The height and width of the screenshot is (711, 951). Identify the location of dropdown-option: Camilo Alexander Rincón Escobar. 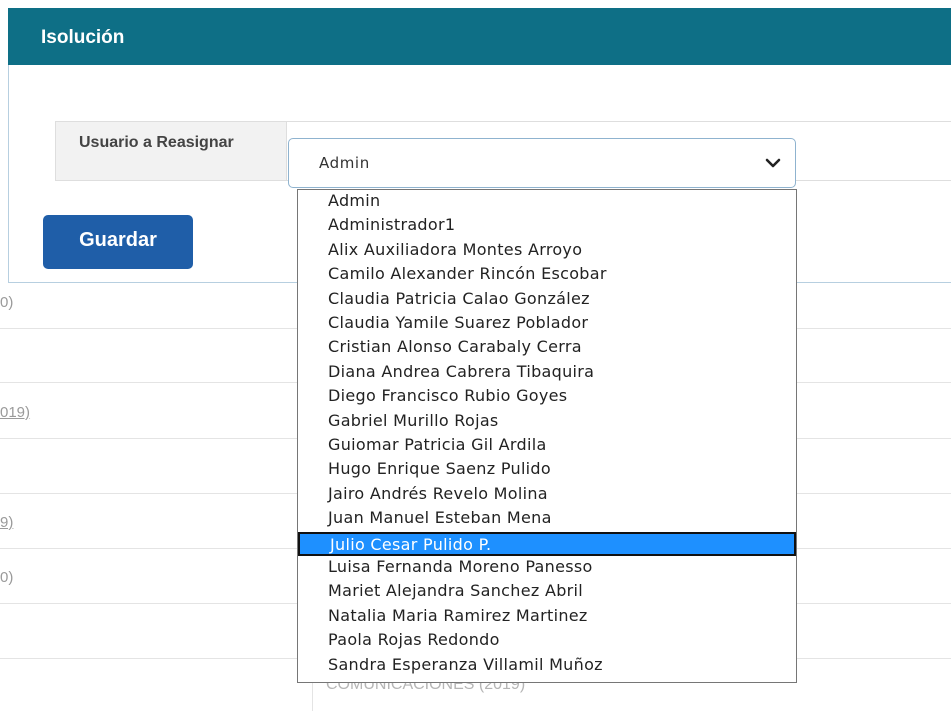
(547, 275).